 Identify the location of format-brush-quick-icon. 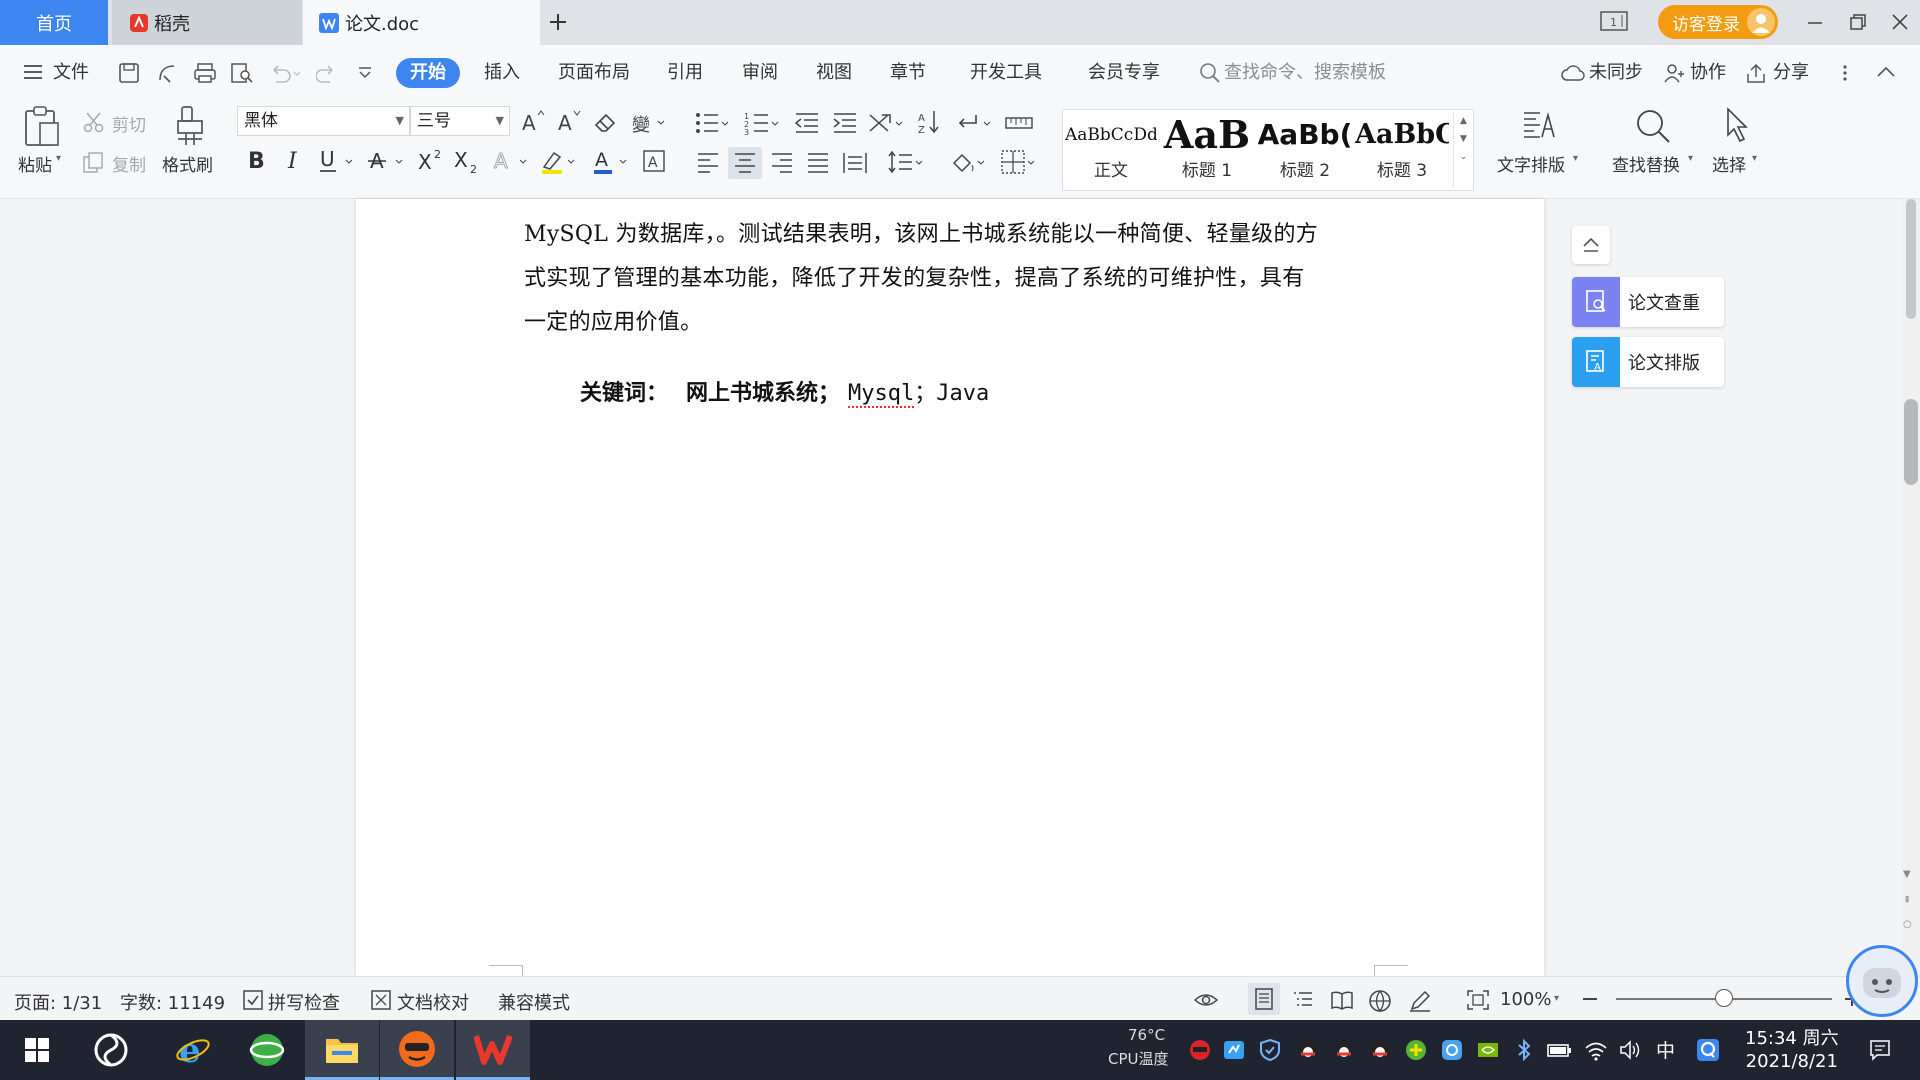
(167, 73).